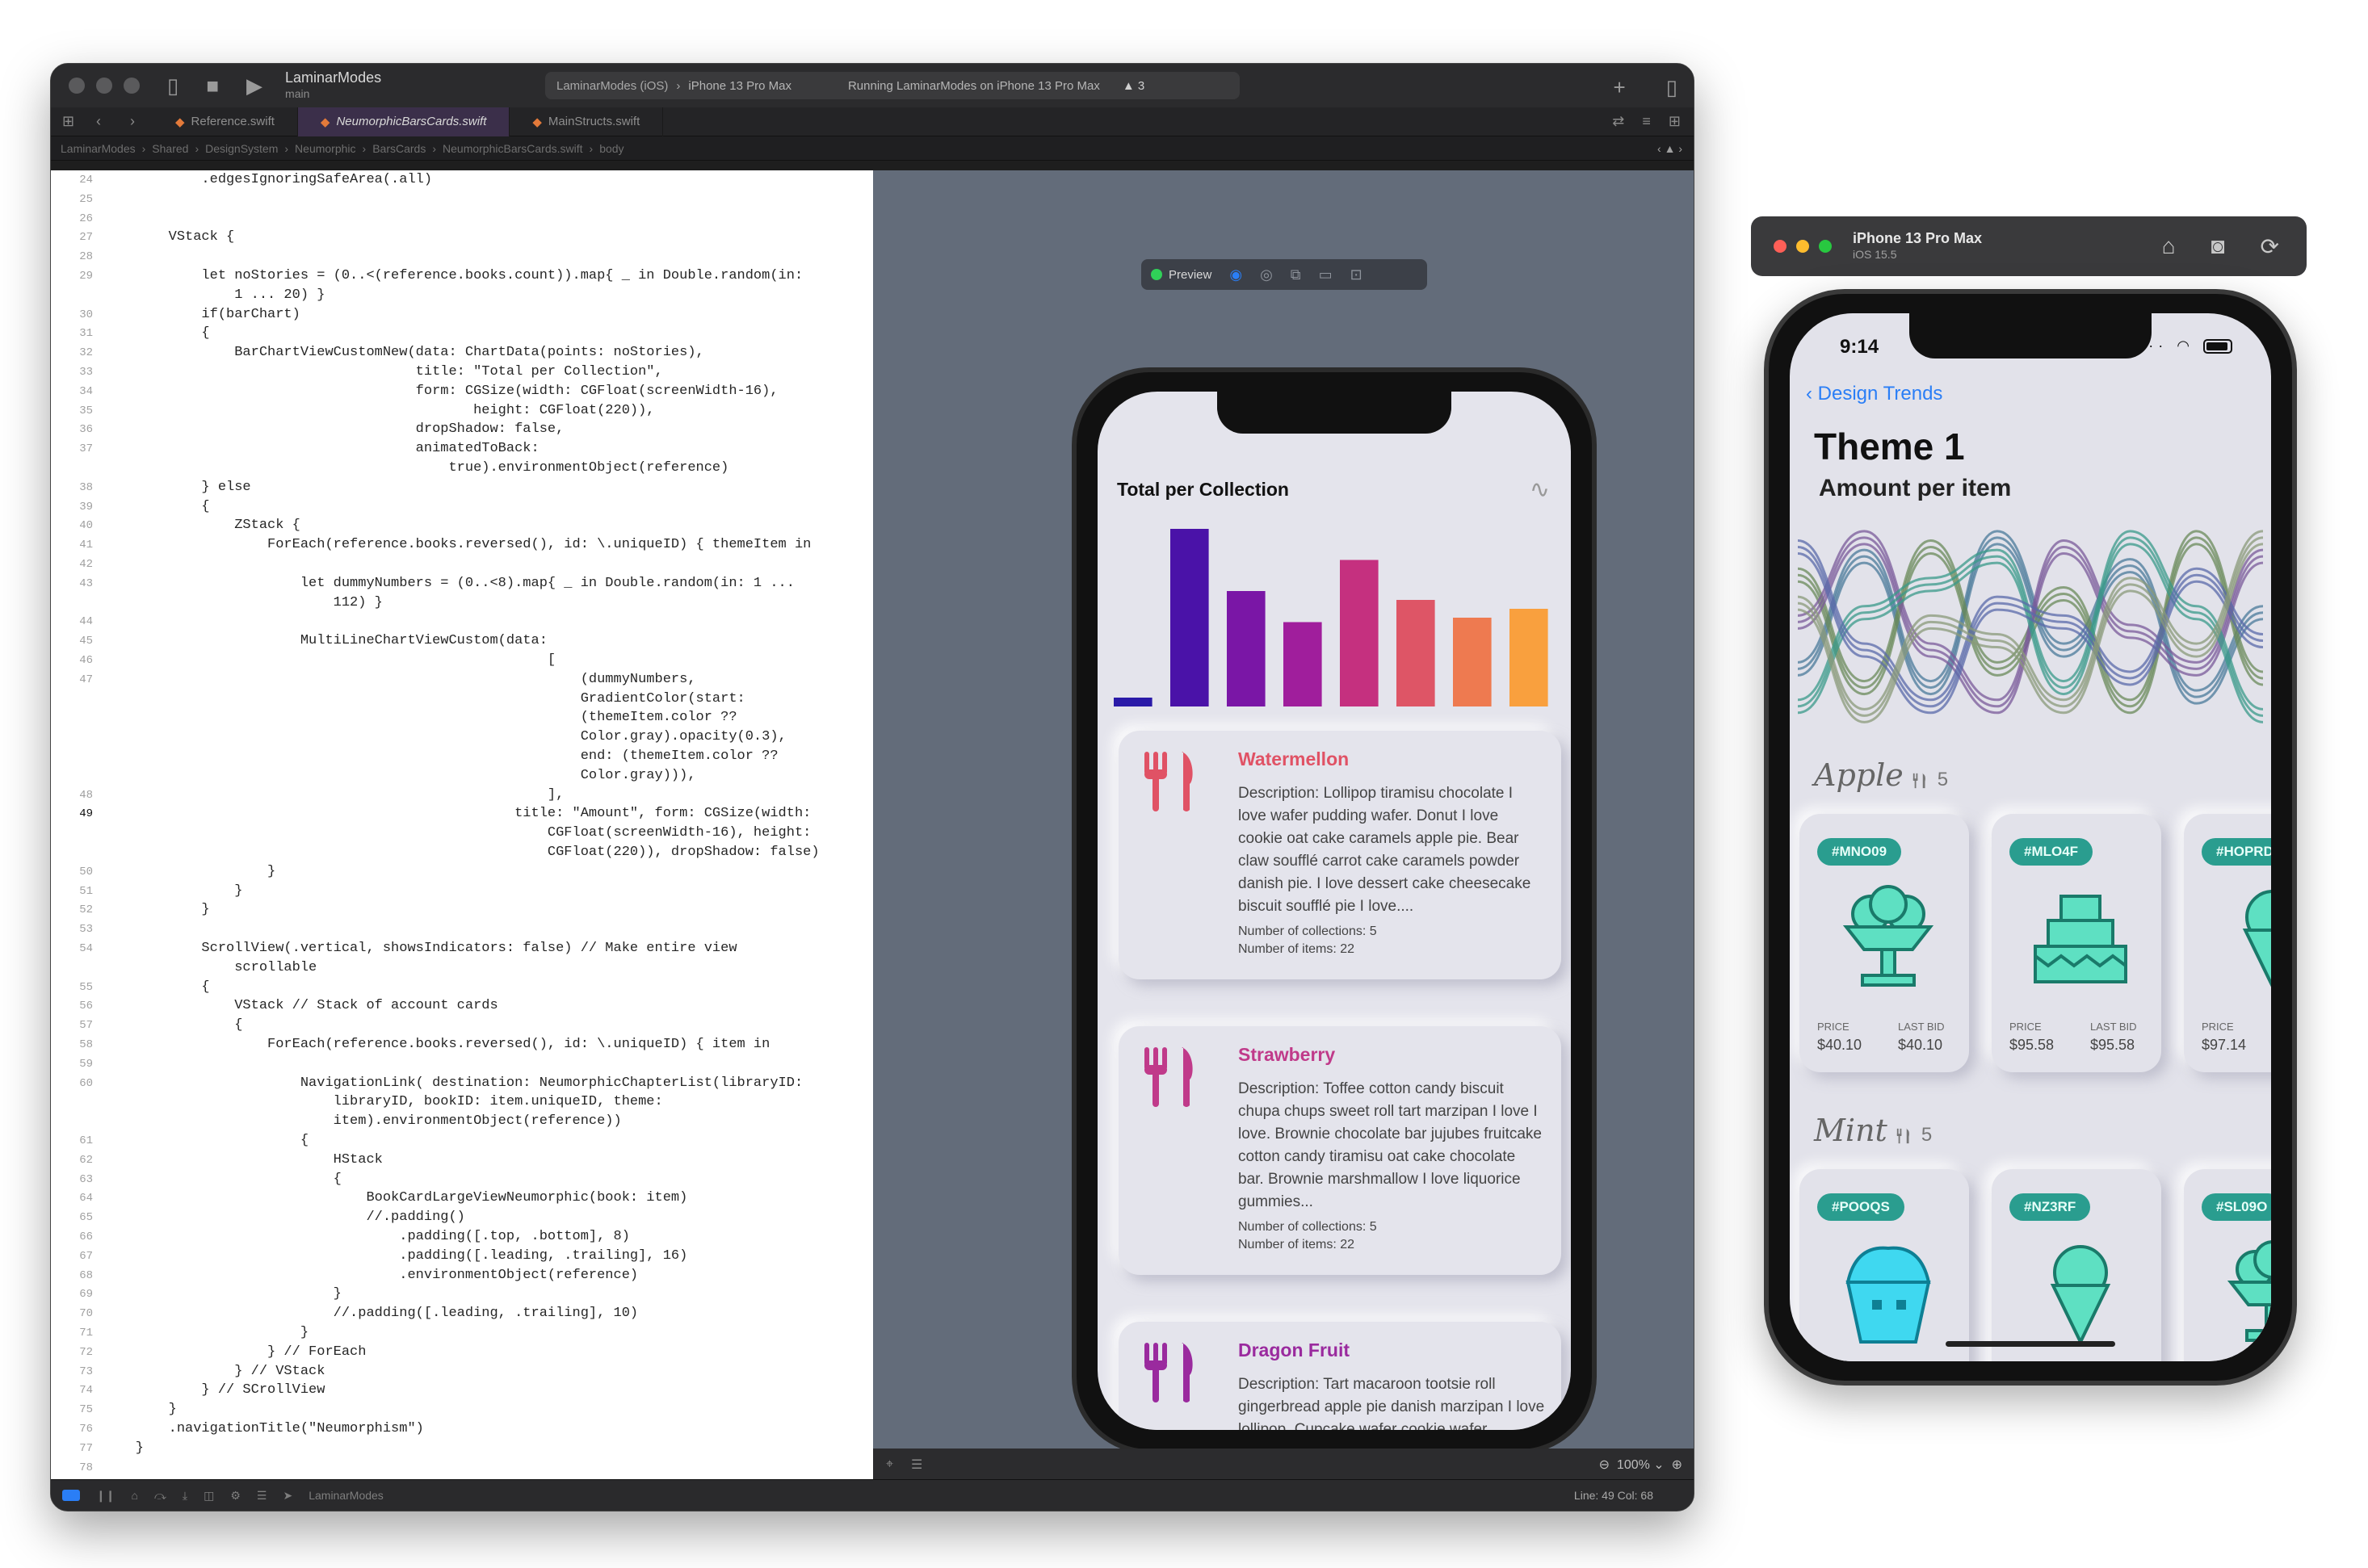 This screenshot has width=2368, height=1568. Describe the element at coordinates (1803, 246) in the screenshot. I see `simulator-window-controls` at that location.